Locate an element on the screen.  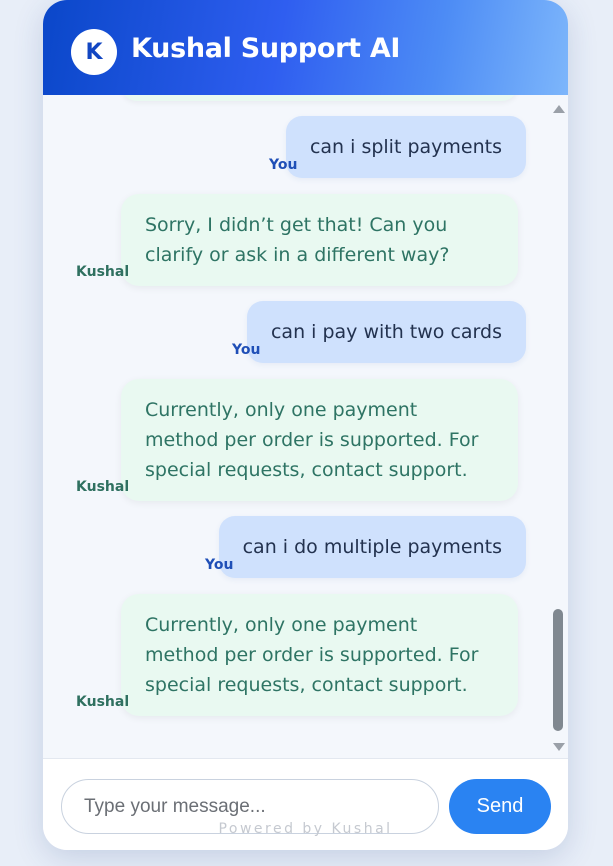
composer: Send Powered by Kushal is located at coordinates (305, 804).